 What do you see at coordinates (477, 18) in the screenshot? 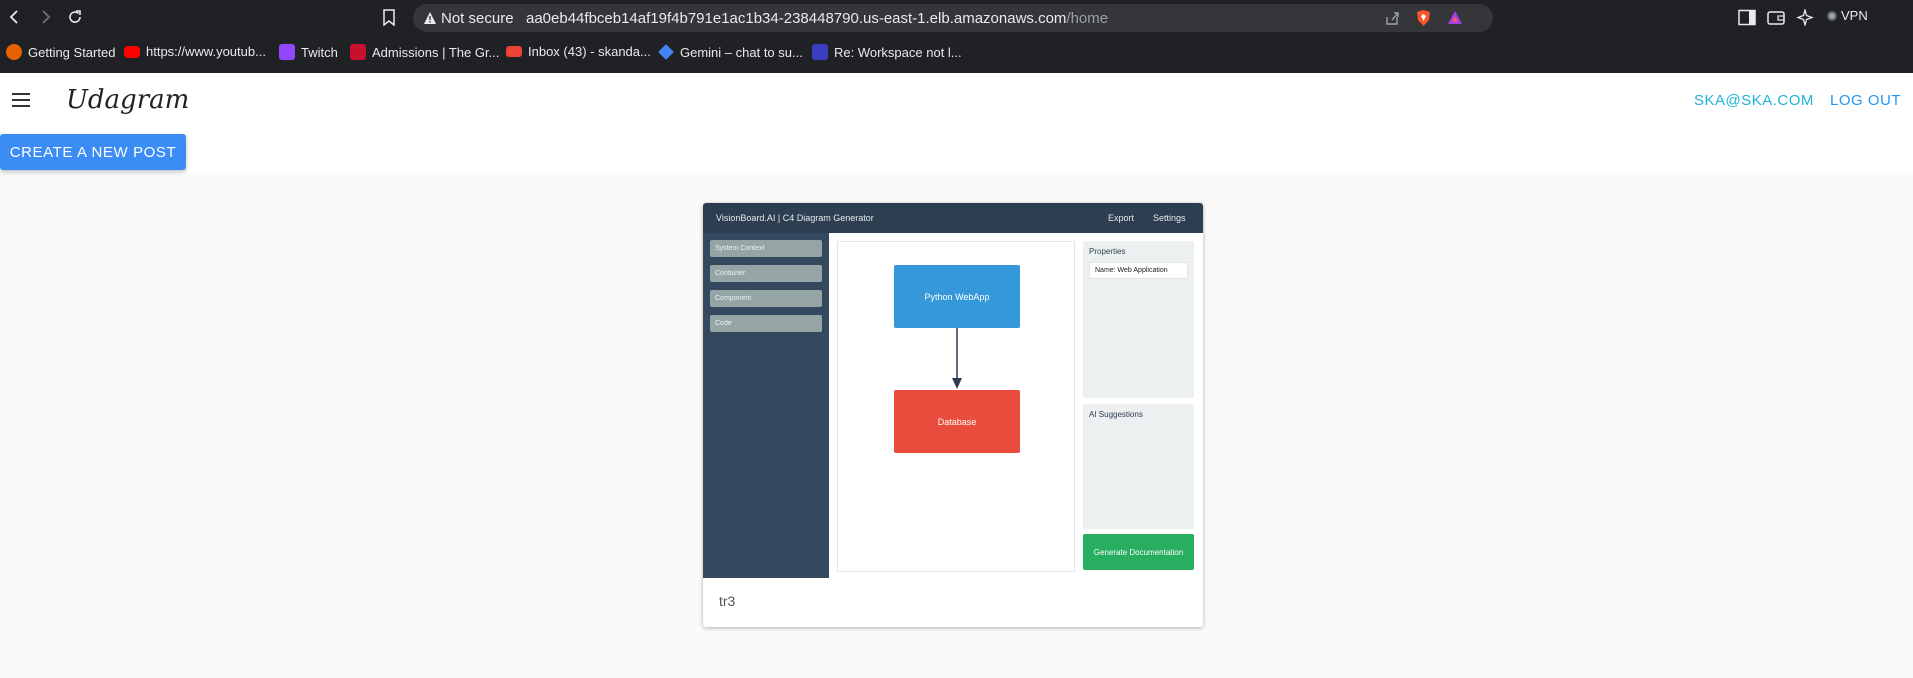
I see `not-secure-label: Not secure` at bounding box center [477, 18].